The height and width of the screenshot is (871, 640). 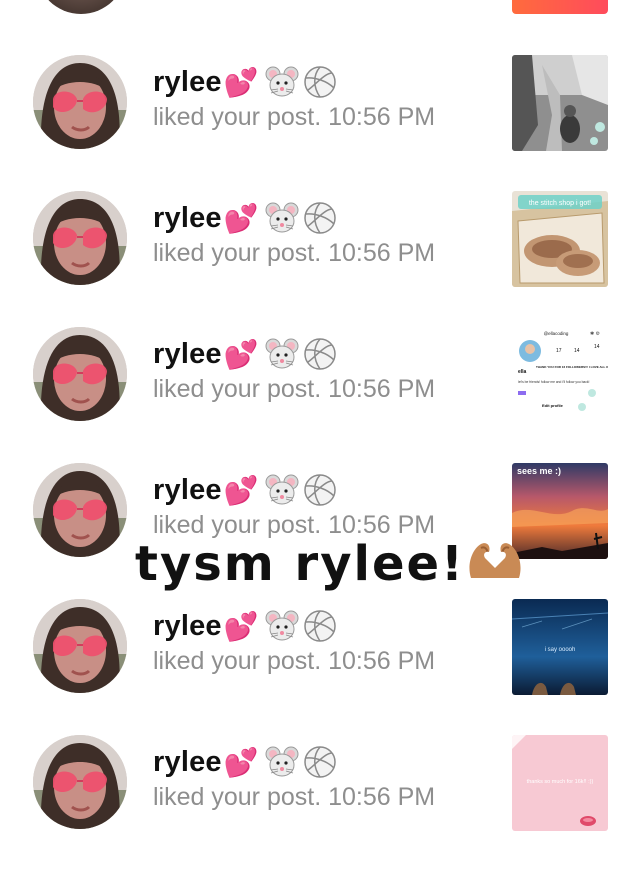 What do you see at coordinates (539, 471) in the screenshot?
I see `svg-text: sees me :)` at bounding box center [539, 471].